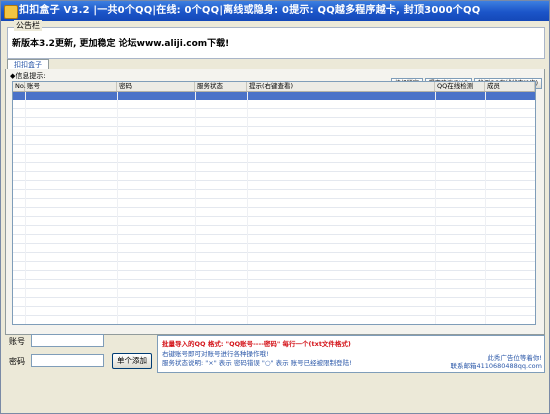 This screenshot has width=550, height=414. What do you see at coordinates (132, 361) in the screenshot?
I see `add-single-button: 单个添加` at bounding box center [132, 361].